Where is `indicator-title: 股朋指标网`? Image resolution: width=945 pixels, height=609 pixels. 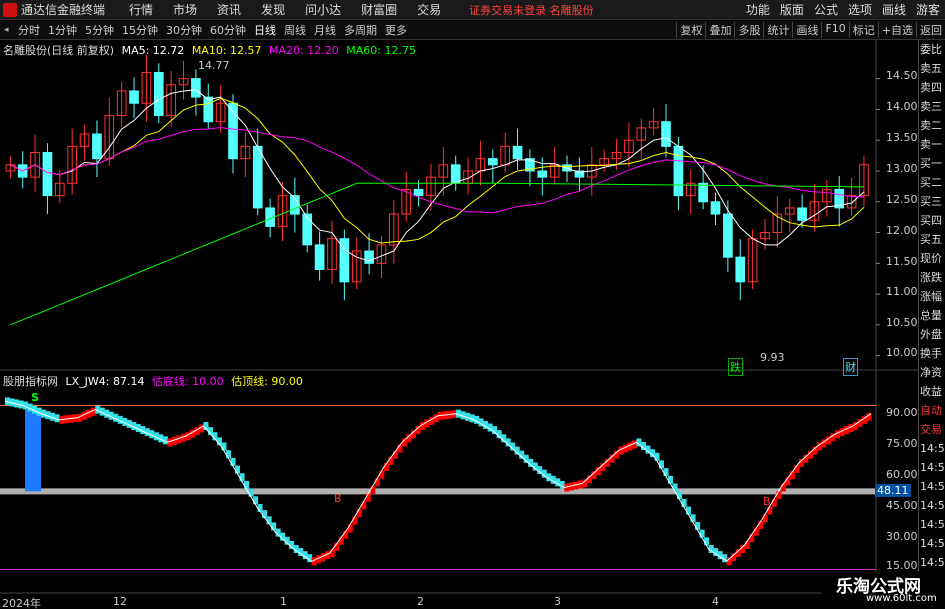
indicator-title: 股朋指标网 is located at coordinates (30, 381).